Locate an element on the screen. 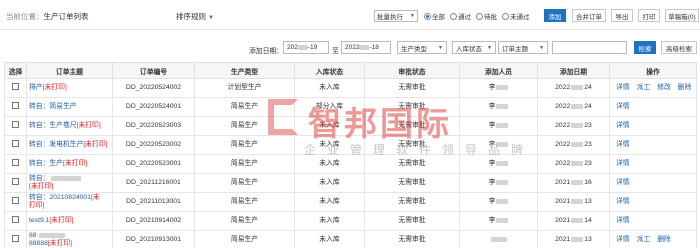 This screenshot has height=248, width=700. order-subject-value: 订单主题 is located at coordinates (515, 49).